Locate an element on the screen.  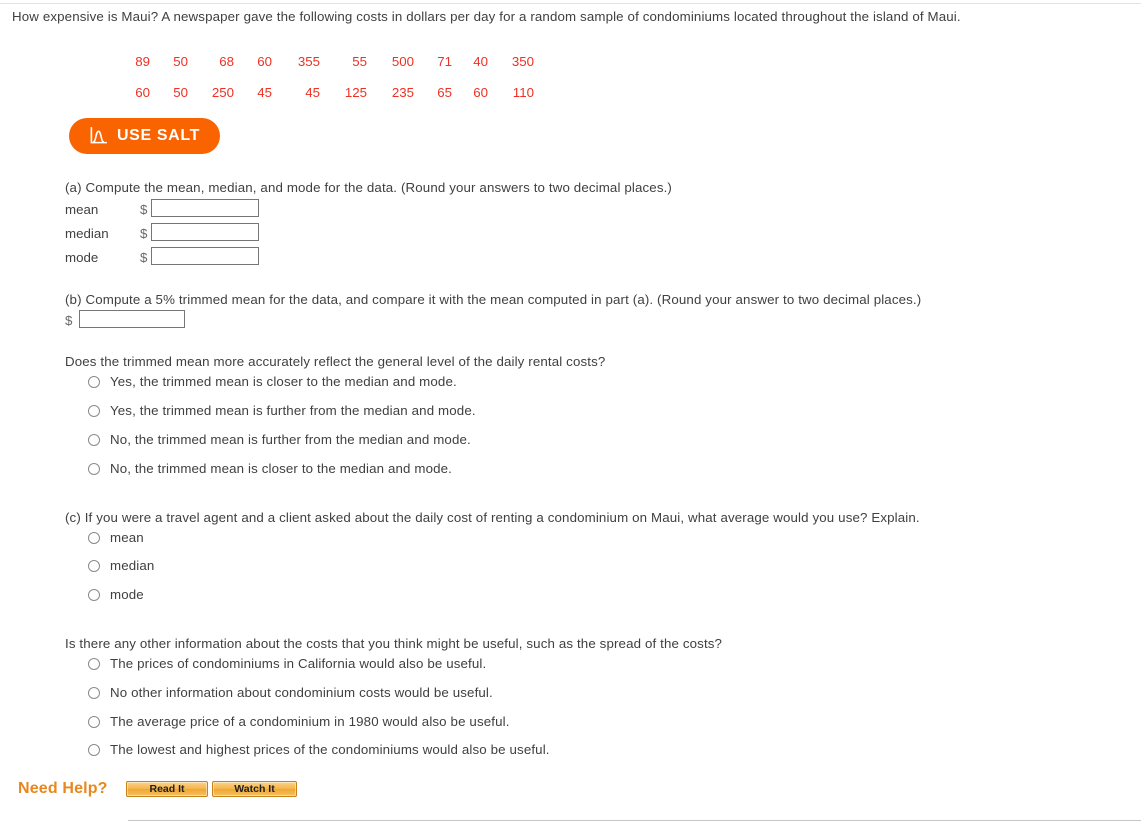
trimmed-mean-currency-symbol: $ is located at coordinates (69, 320).